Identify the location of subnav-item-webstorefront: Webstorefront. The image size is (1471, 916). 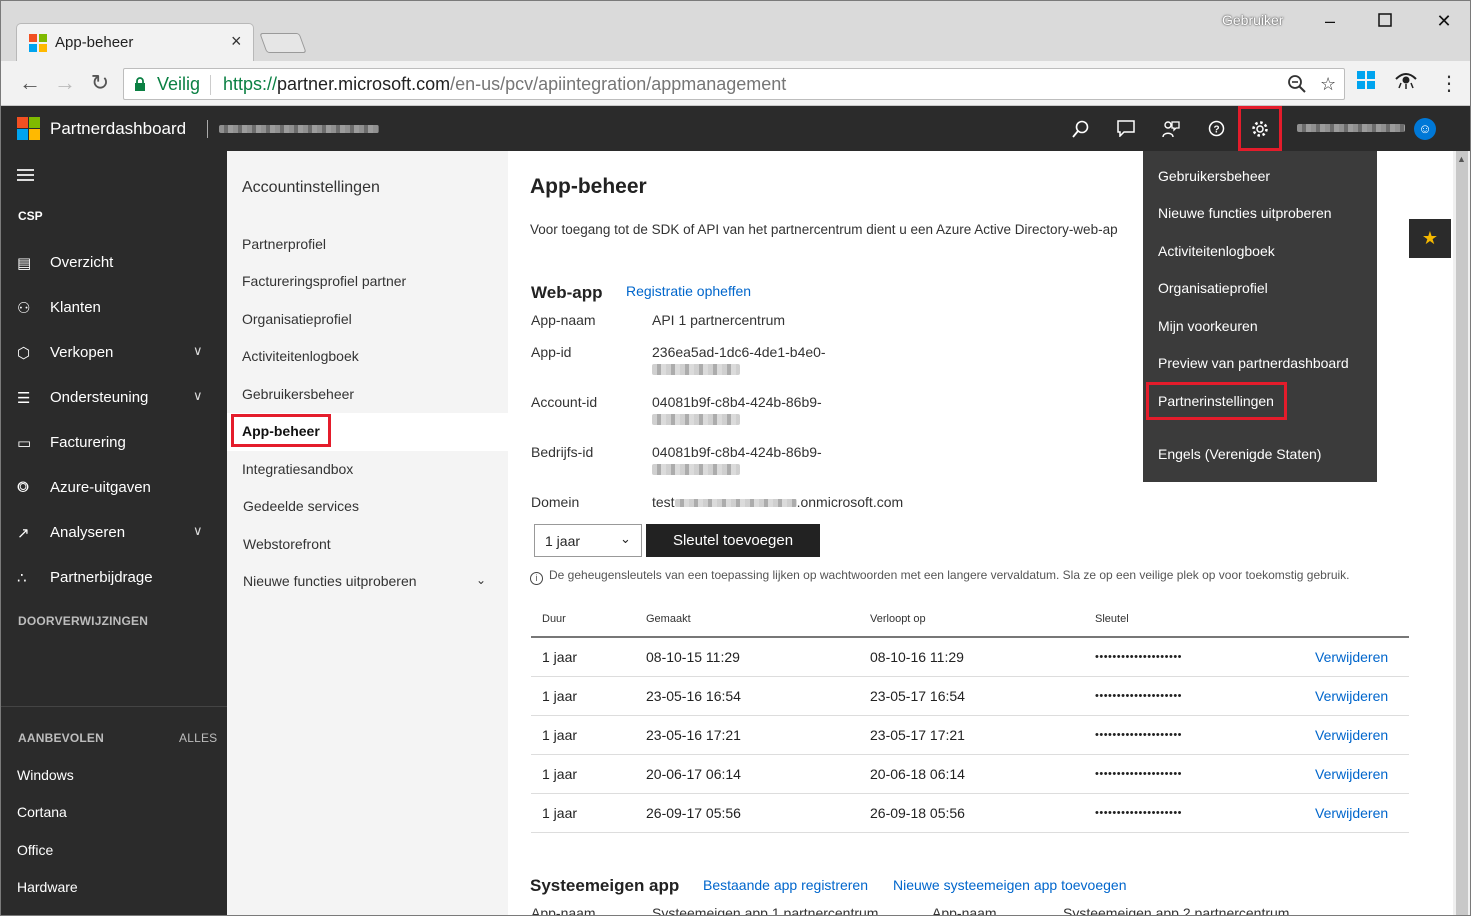
(287, 544).